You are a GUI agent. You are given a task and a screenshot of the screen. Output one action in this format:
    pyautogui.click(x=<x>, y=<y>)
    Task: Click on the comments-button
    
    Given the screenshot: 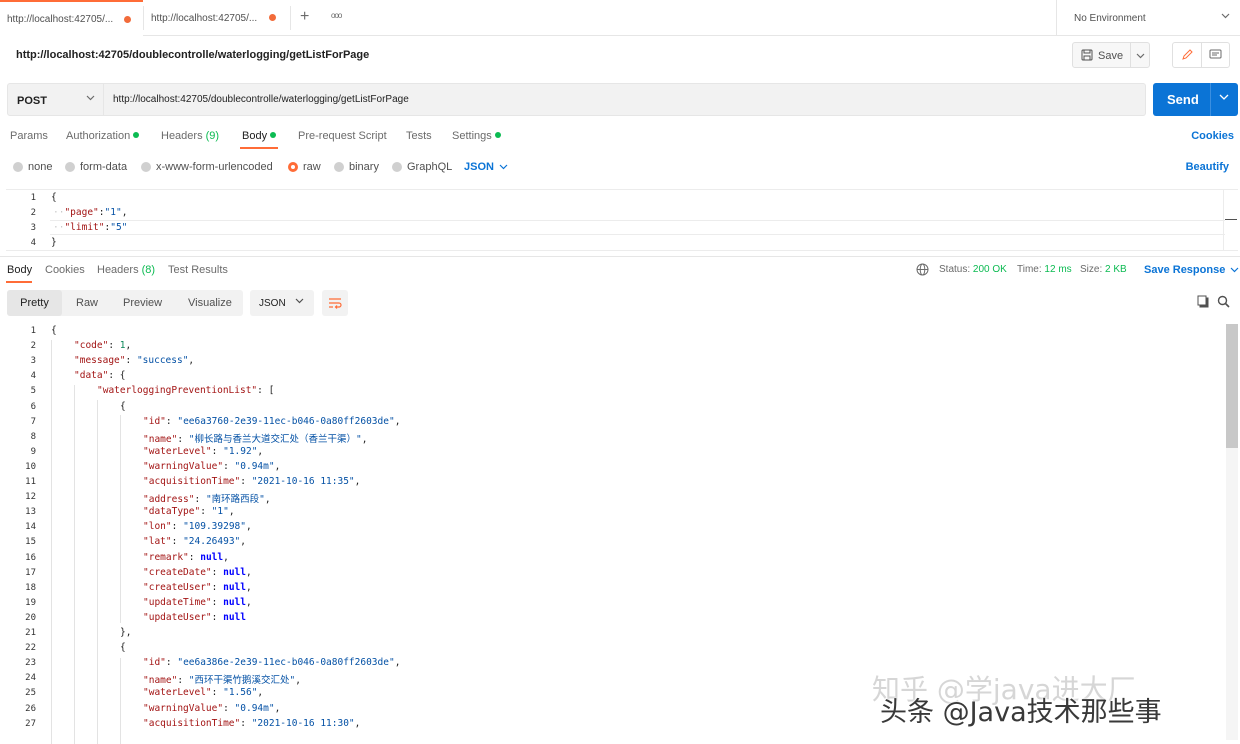 What is the action you would take?
    pyautogui.click(x=1216, y=55)
    